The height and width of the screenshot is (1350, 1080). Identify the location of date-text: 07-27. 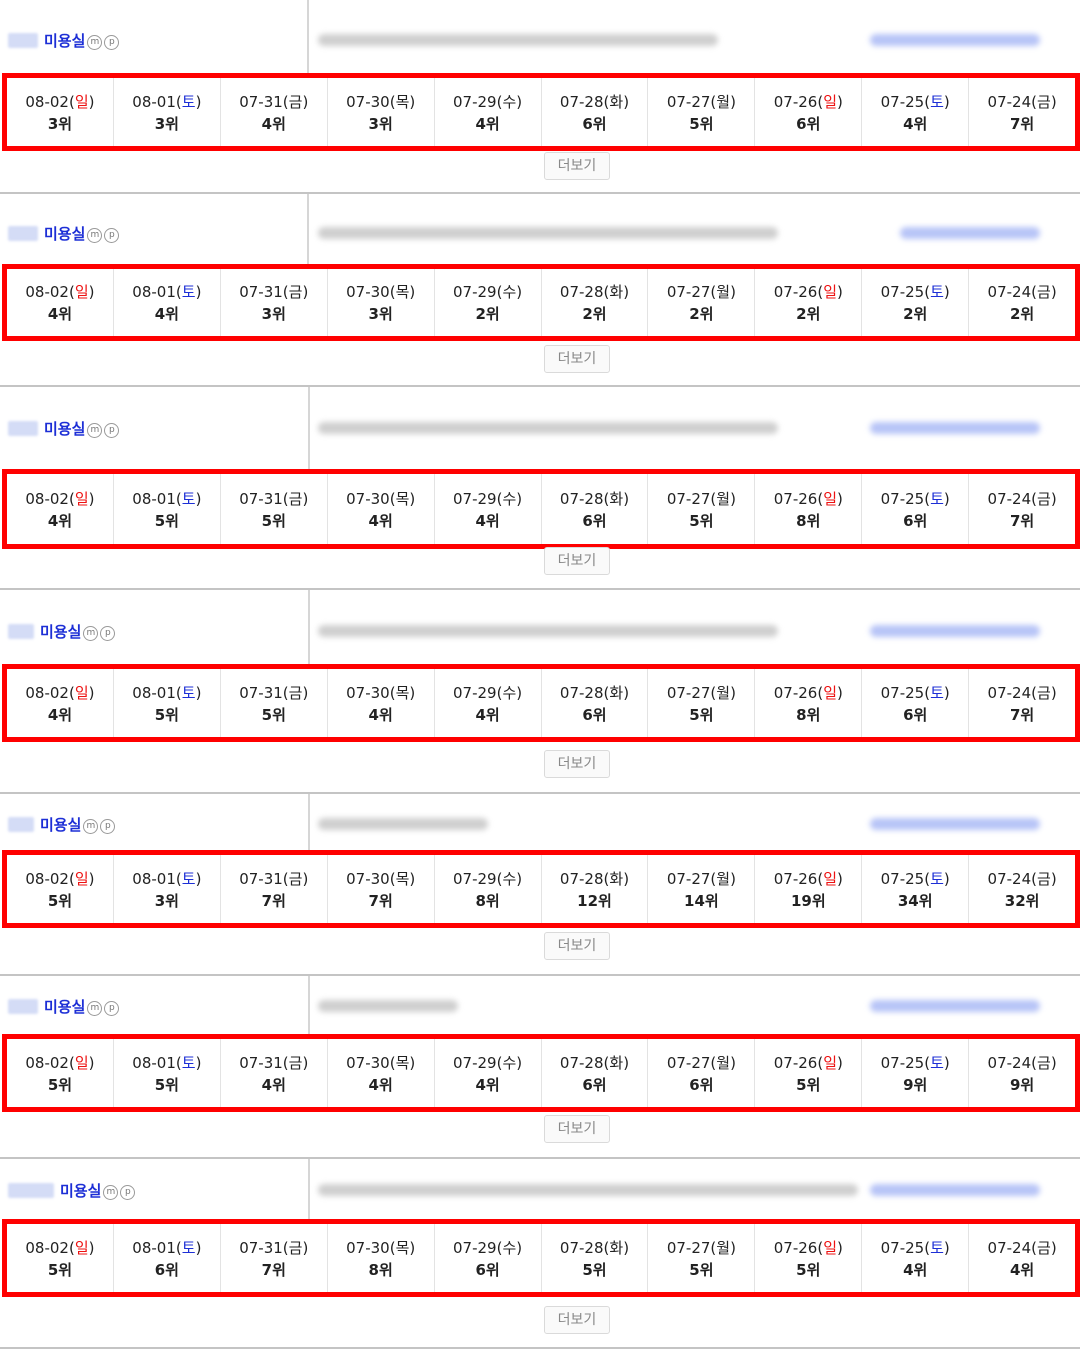
(688, 878).